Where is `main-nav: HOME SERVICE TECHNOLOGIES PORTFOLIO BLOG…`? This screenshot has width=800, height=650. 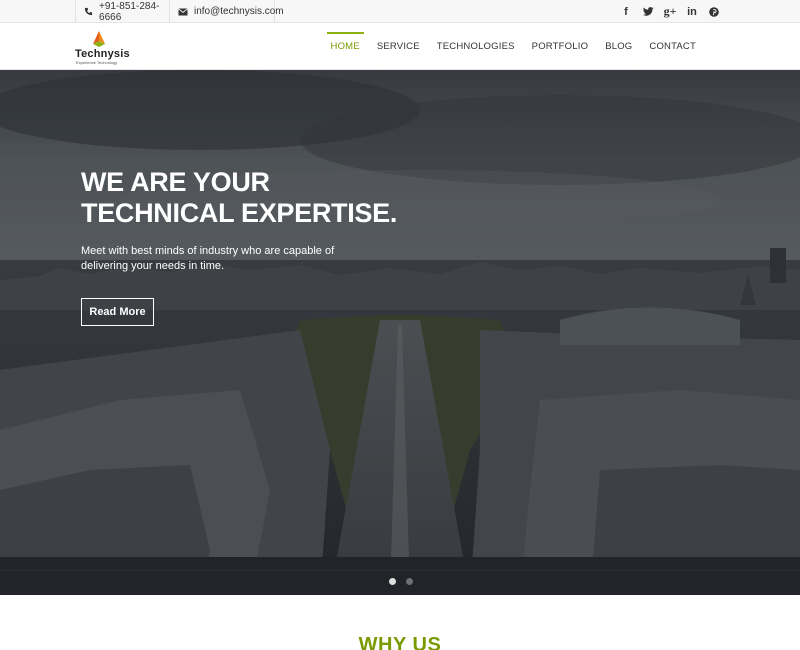
main-nav: HOME SERVICE TECHNOLOGIES PORTFOLIO BLOG… is located at coordinates (505, 46).